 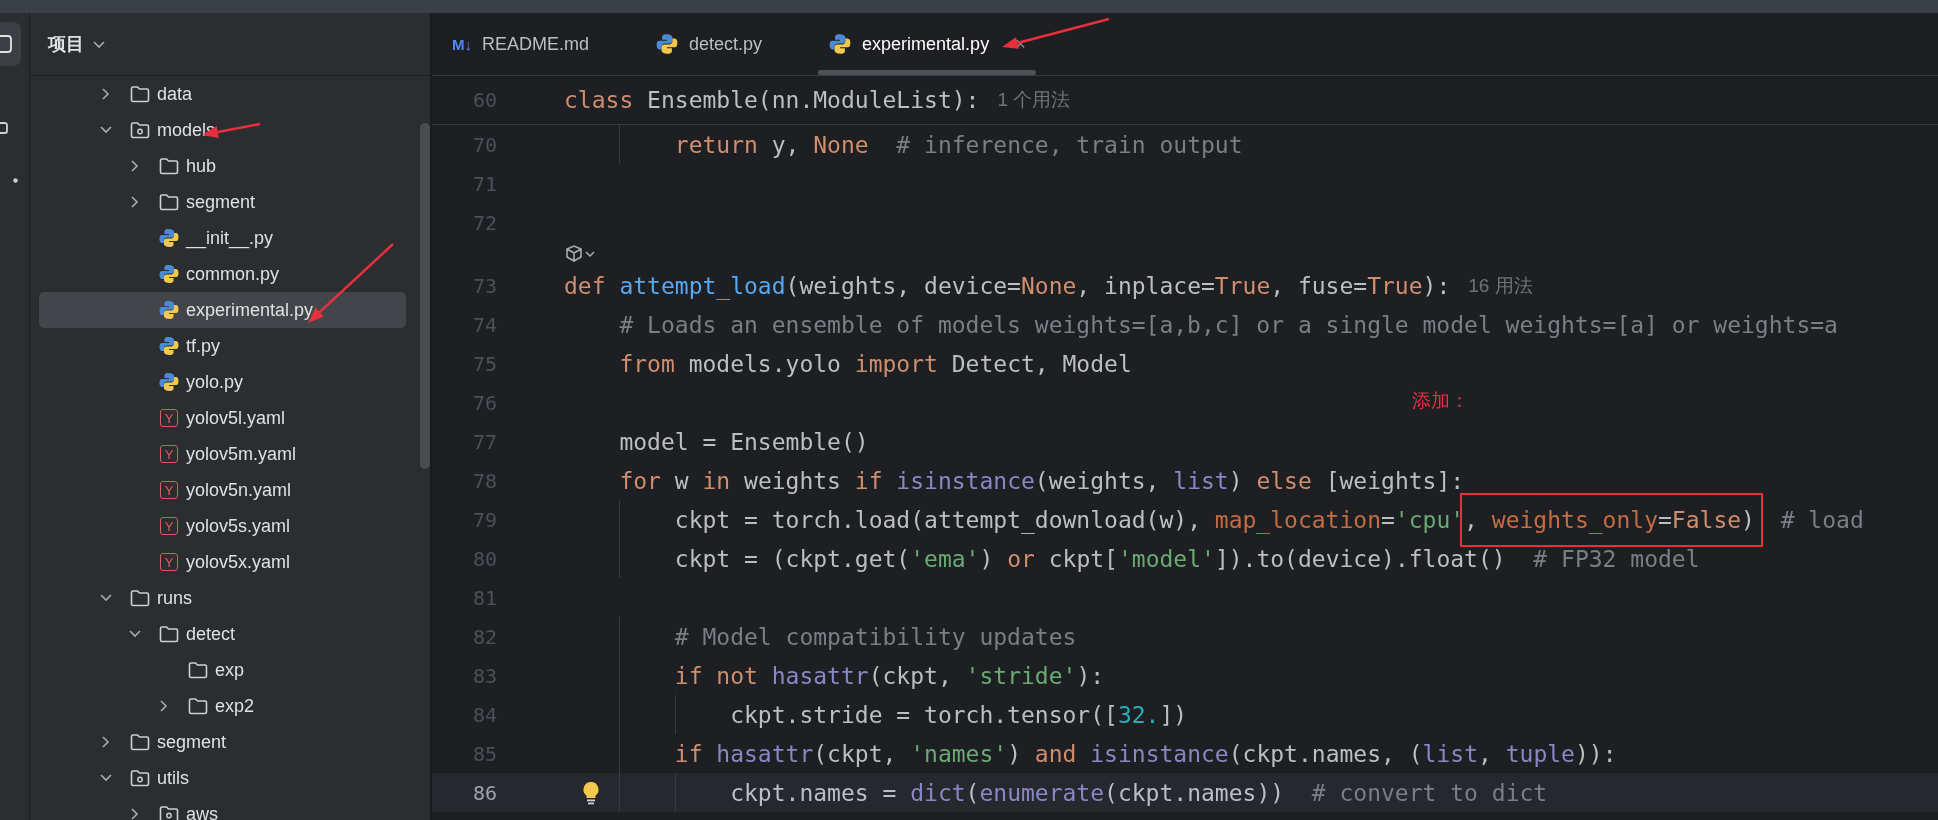 I want to click on code-line: return y, None # inference, train output, so click(x=903, y=144).